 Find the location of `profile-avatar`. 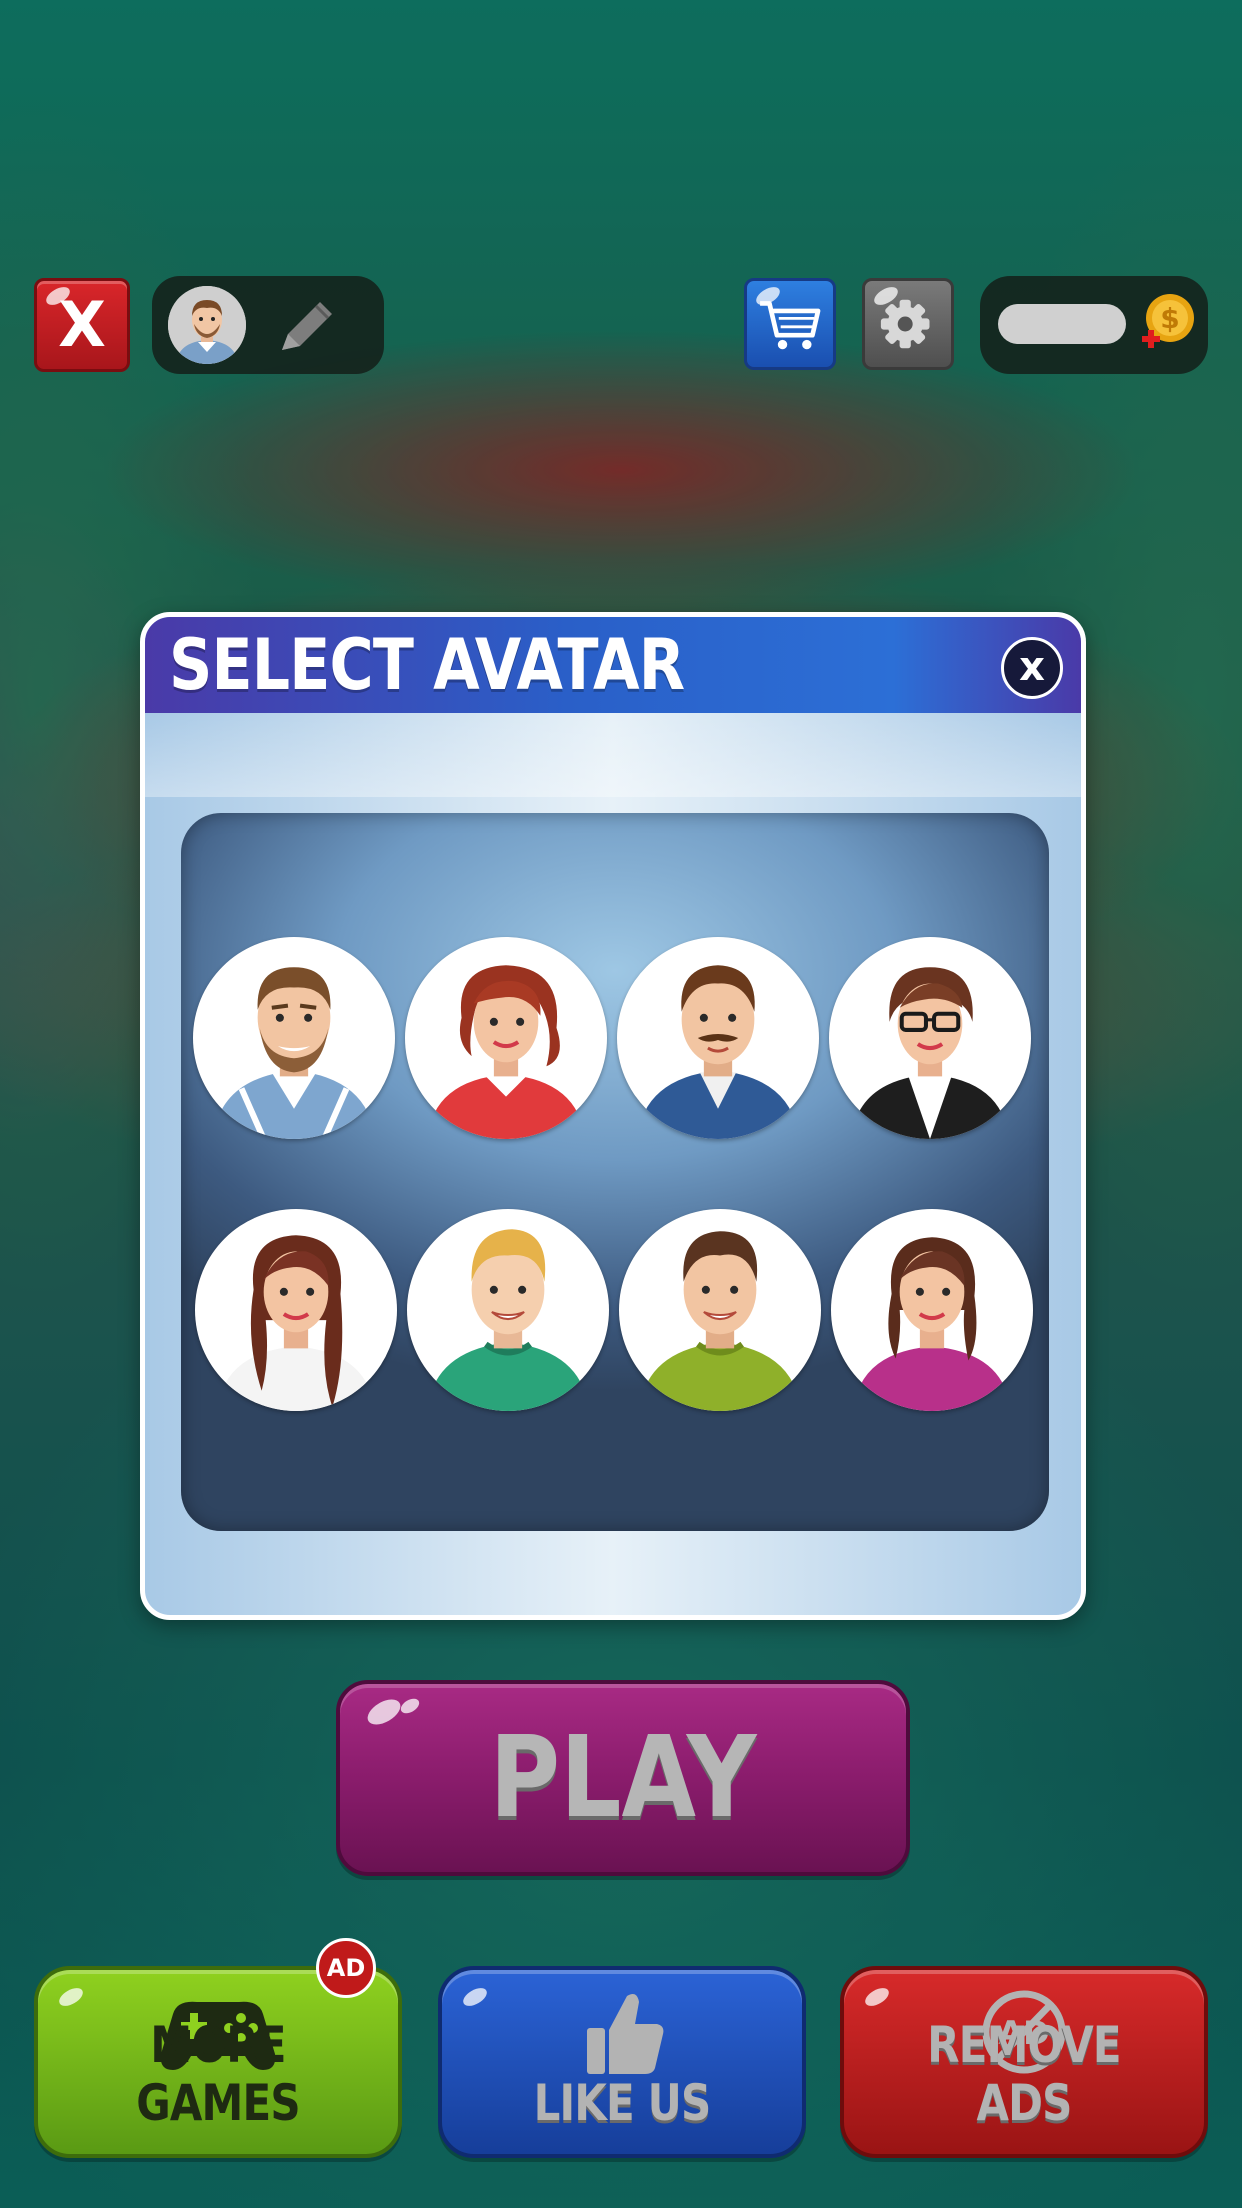

profile-avatar is located at coordinates (207, 325).